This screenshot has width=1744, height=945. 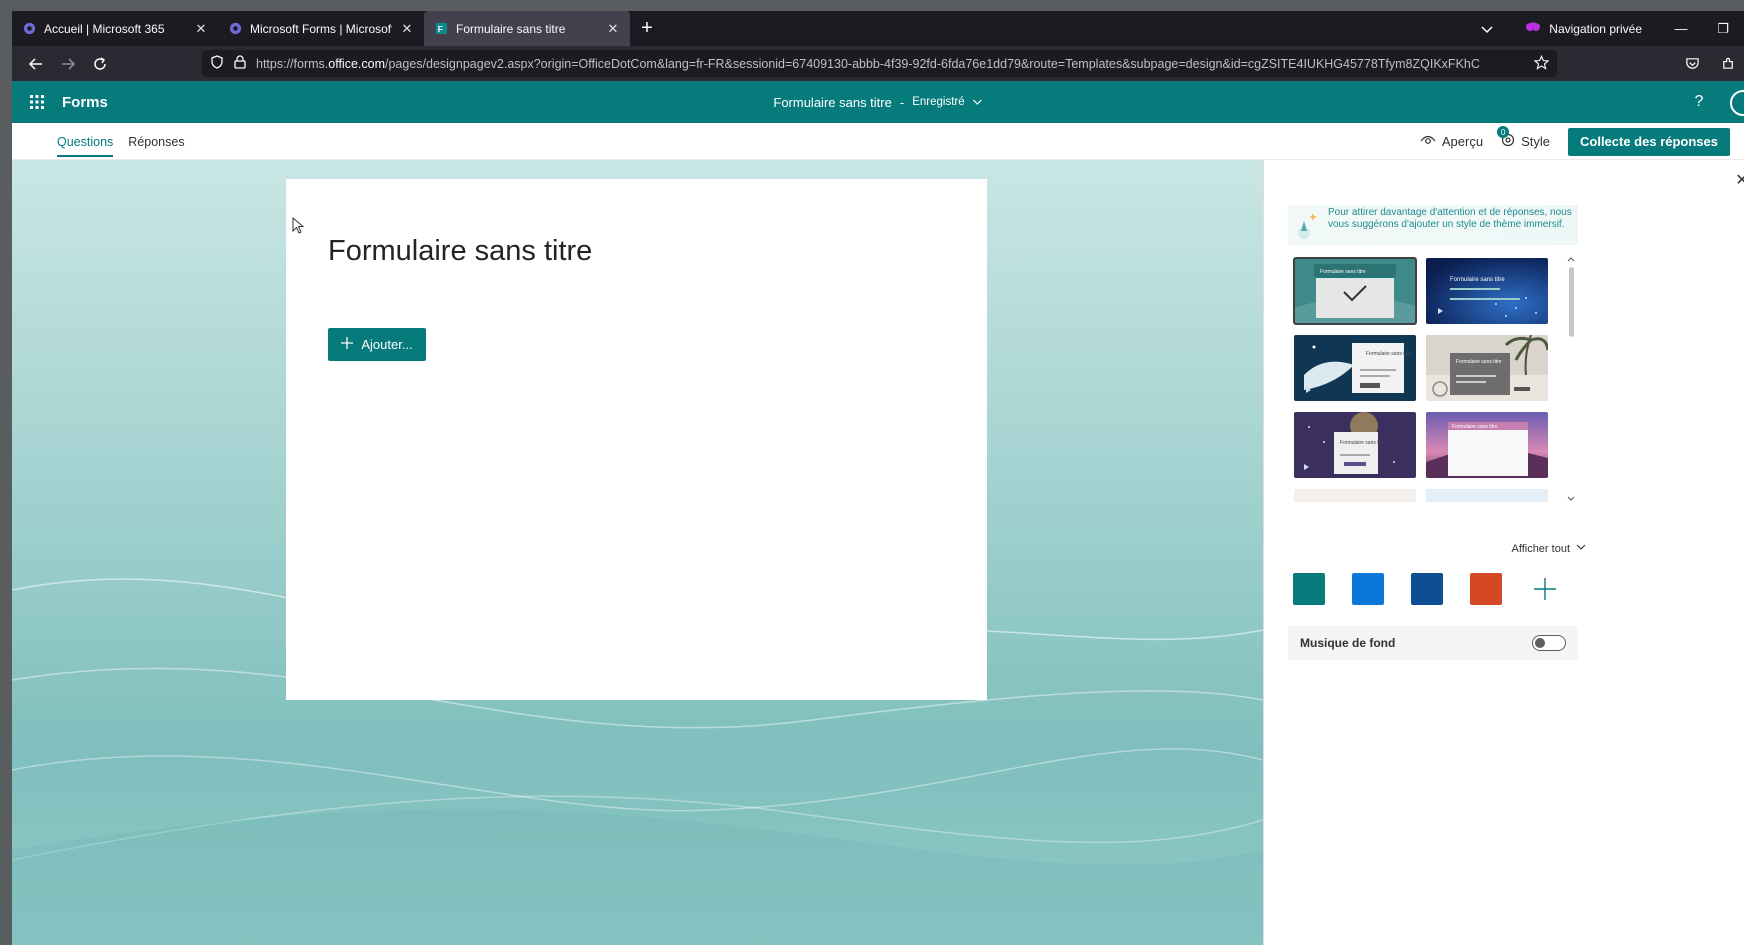 What do you see at coordinates (217, 63) in the screenshot?
I see `tracking-protection-icon` at bounding box center [217, 63].